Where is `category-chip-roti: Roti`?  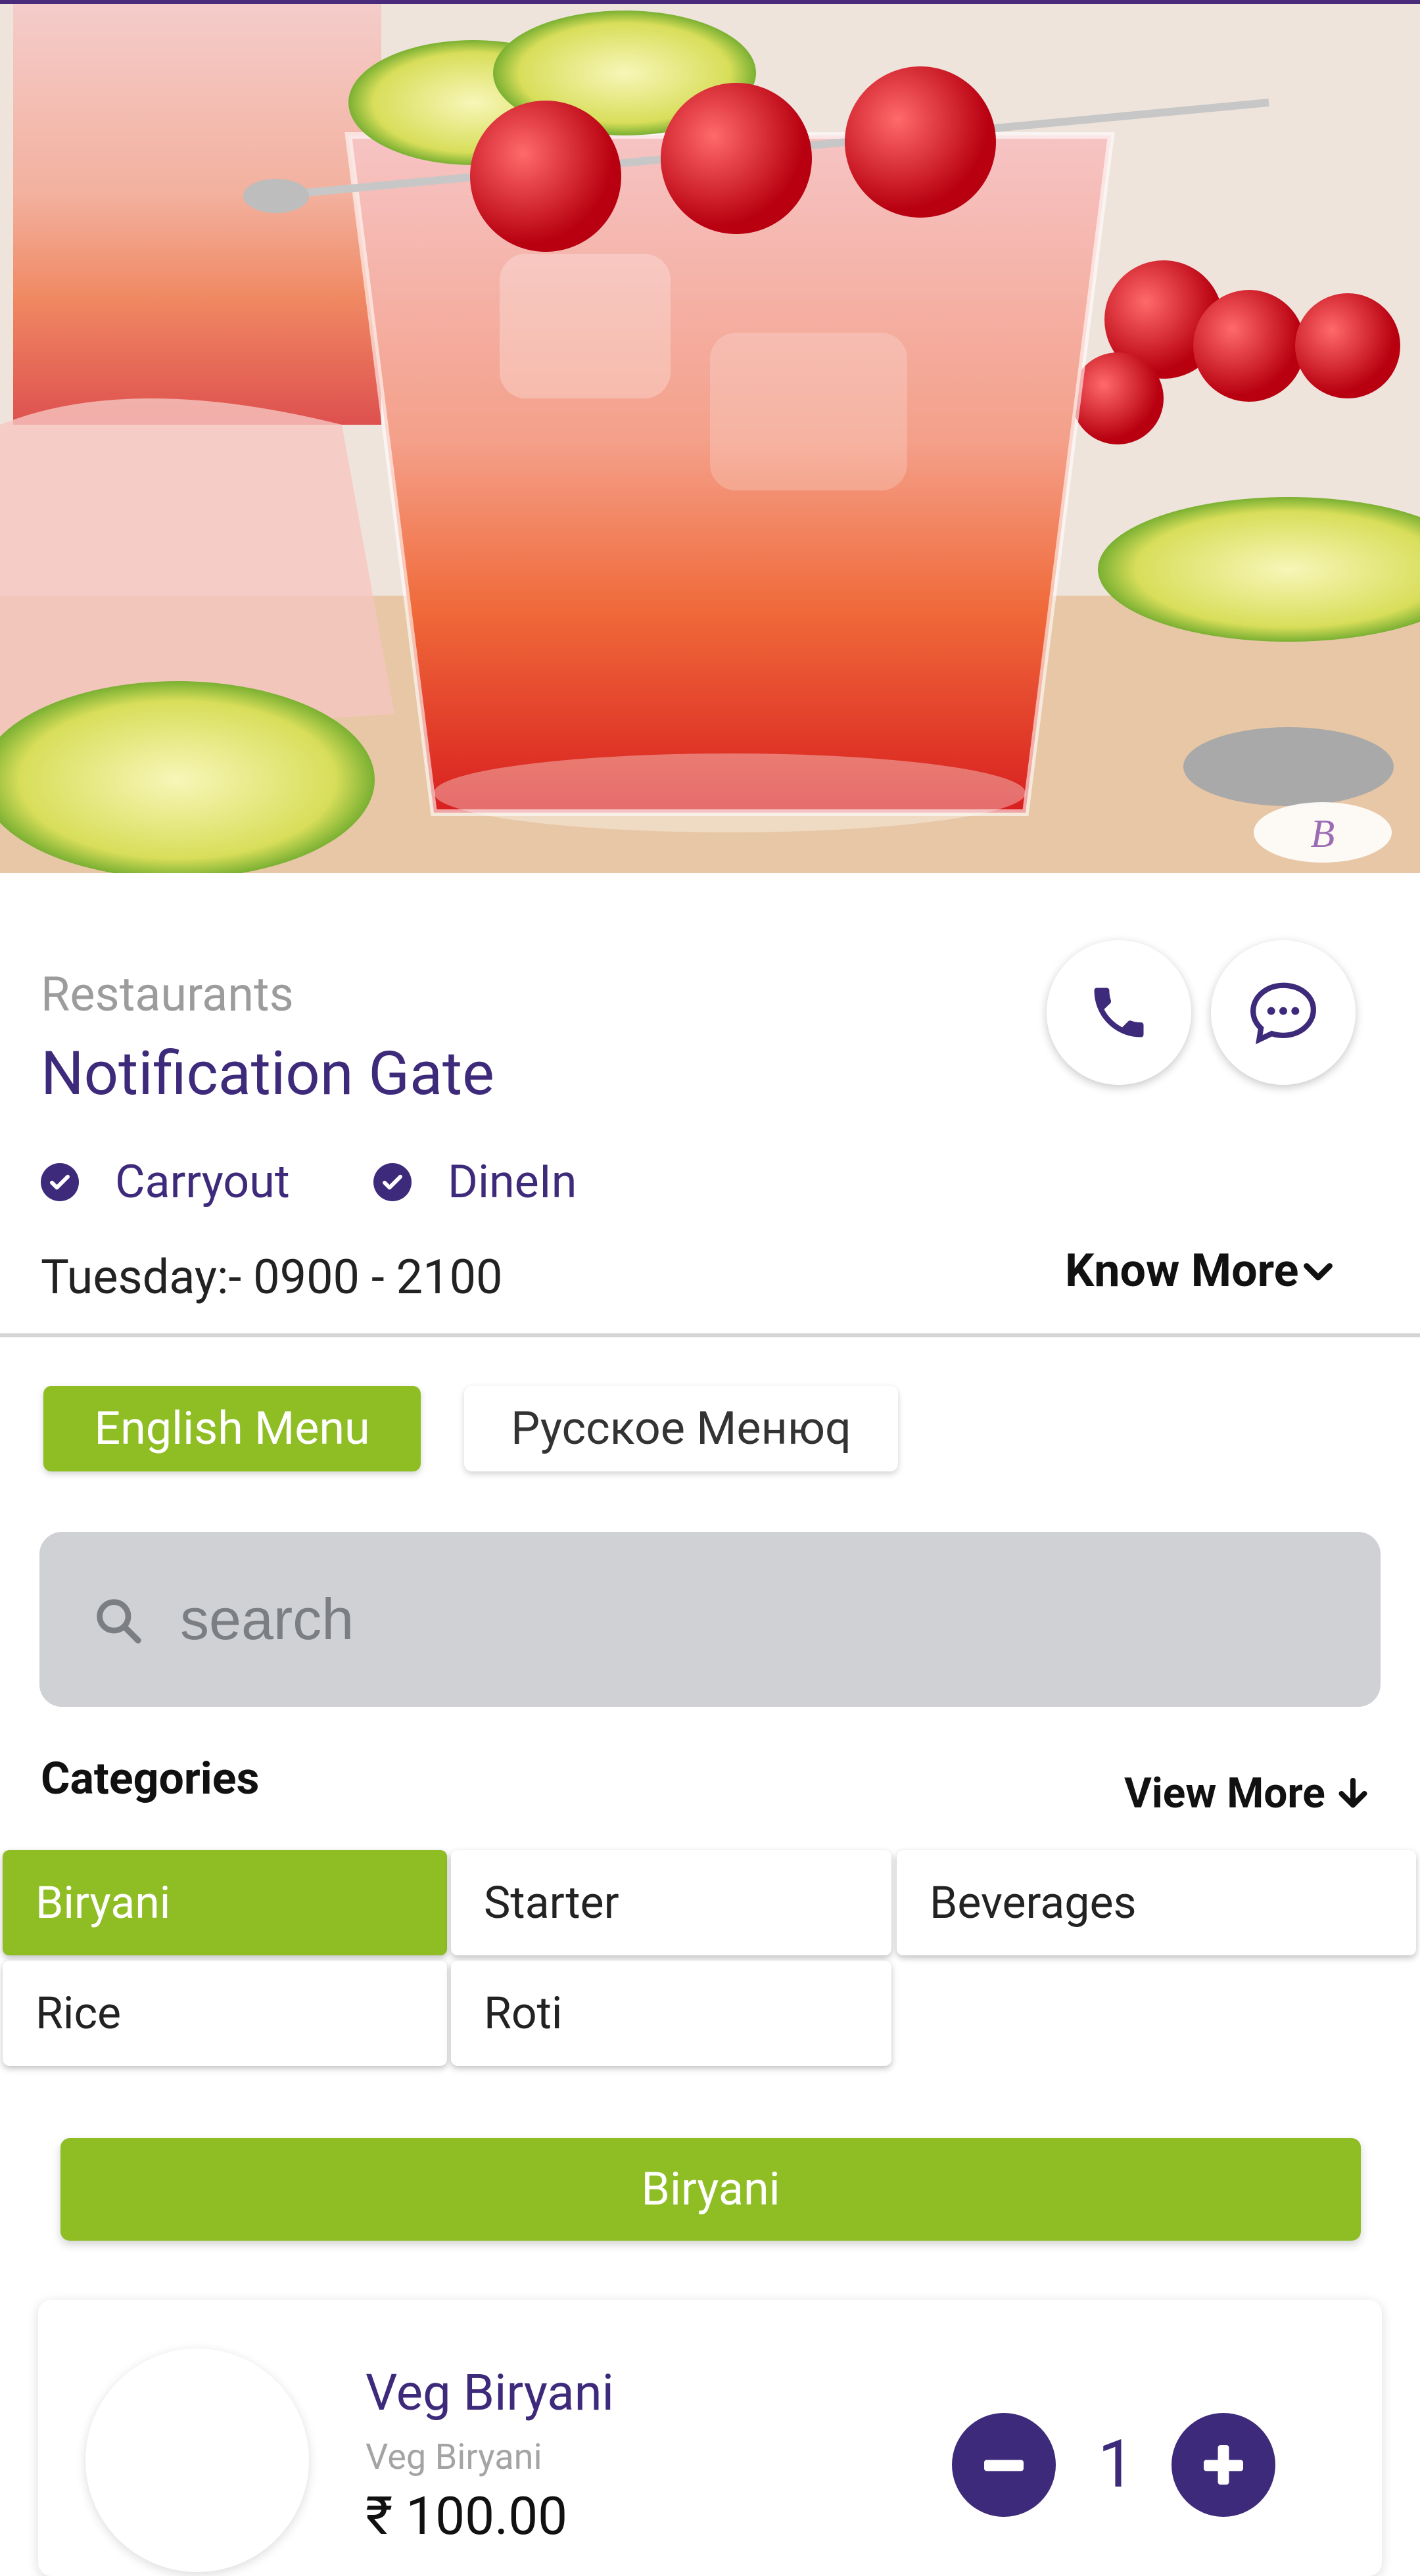
category-chip-roti: Roti is located at coordinates (671, 2014).